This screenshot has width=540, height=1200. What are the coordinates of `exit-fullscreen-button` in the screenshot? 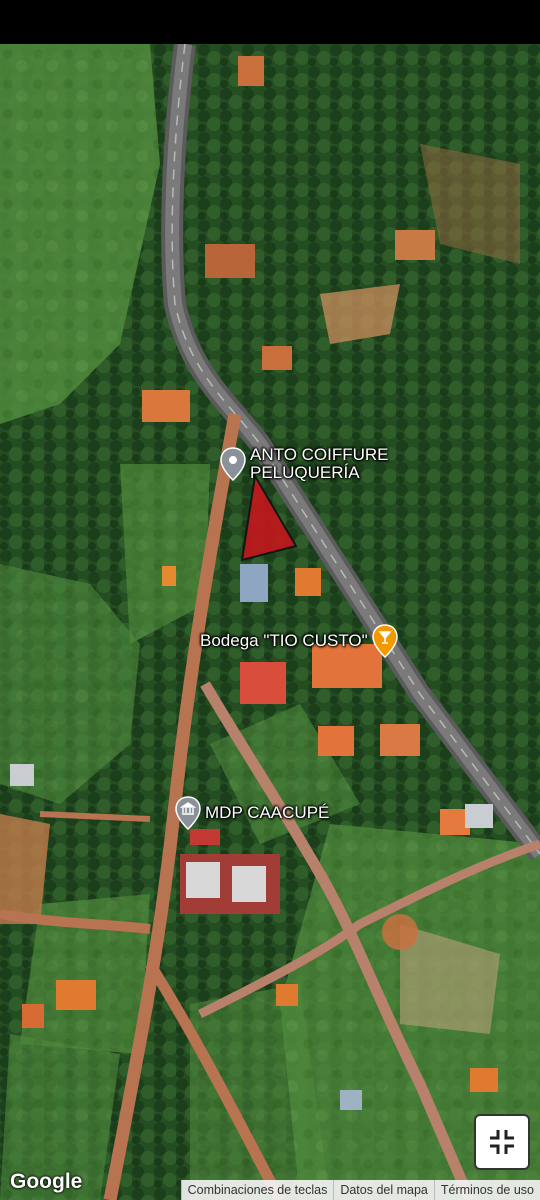 It's located at (502, 1142).